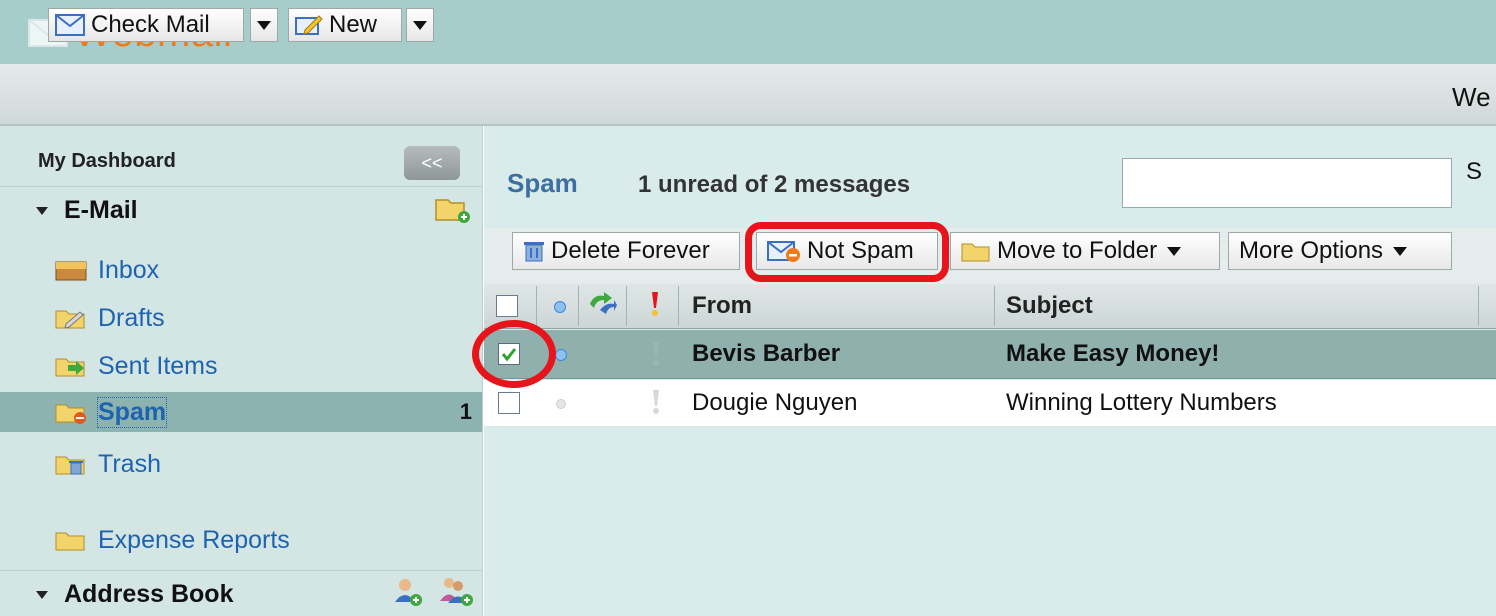  I want to click on more-options-label: More Options, so click(1311, 250).